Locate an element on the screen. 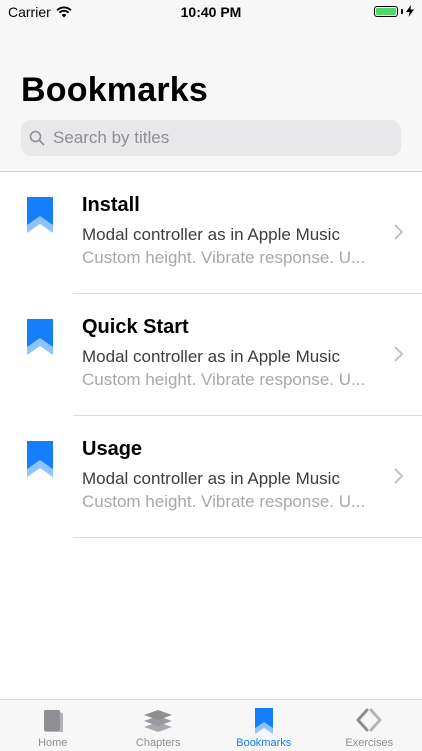 The height and width of the screenshot is (751, 422). search-bar is located at coordinates (211, 138).